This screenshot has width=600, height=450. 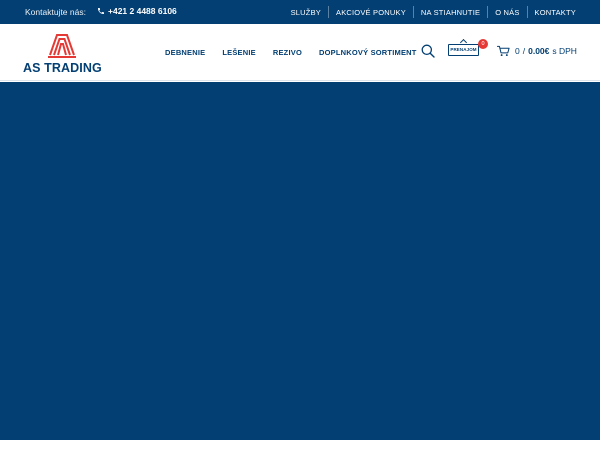 I want to click on cart-button: 0 / 0.00€ s DPH, so click(x=537, y=51).